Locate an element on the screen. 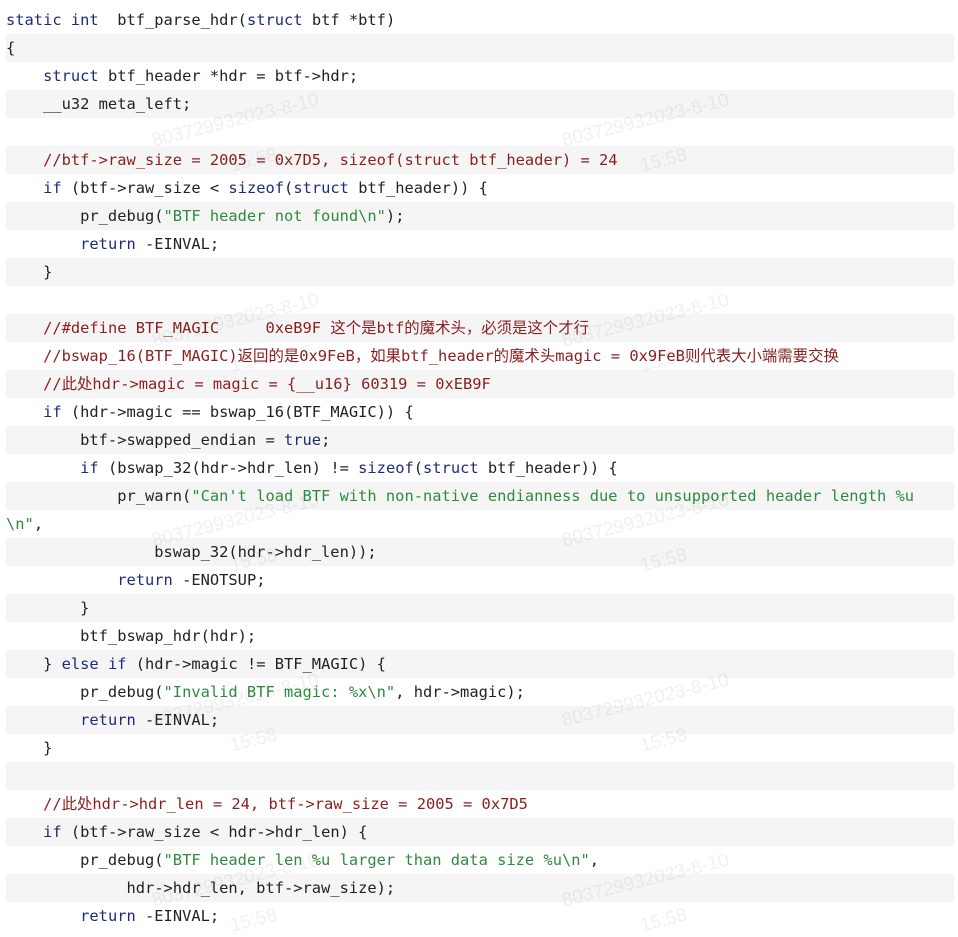 The width and height of the screenshot is (958, 937). code-token: btf_header *hdr = btf->hdr; is located at coordinates (228, 76).